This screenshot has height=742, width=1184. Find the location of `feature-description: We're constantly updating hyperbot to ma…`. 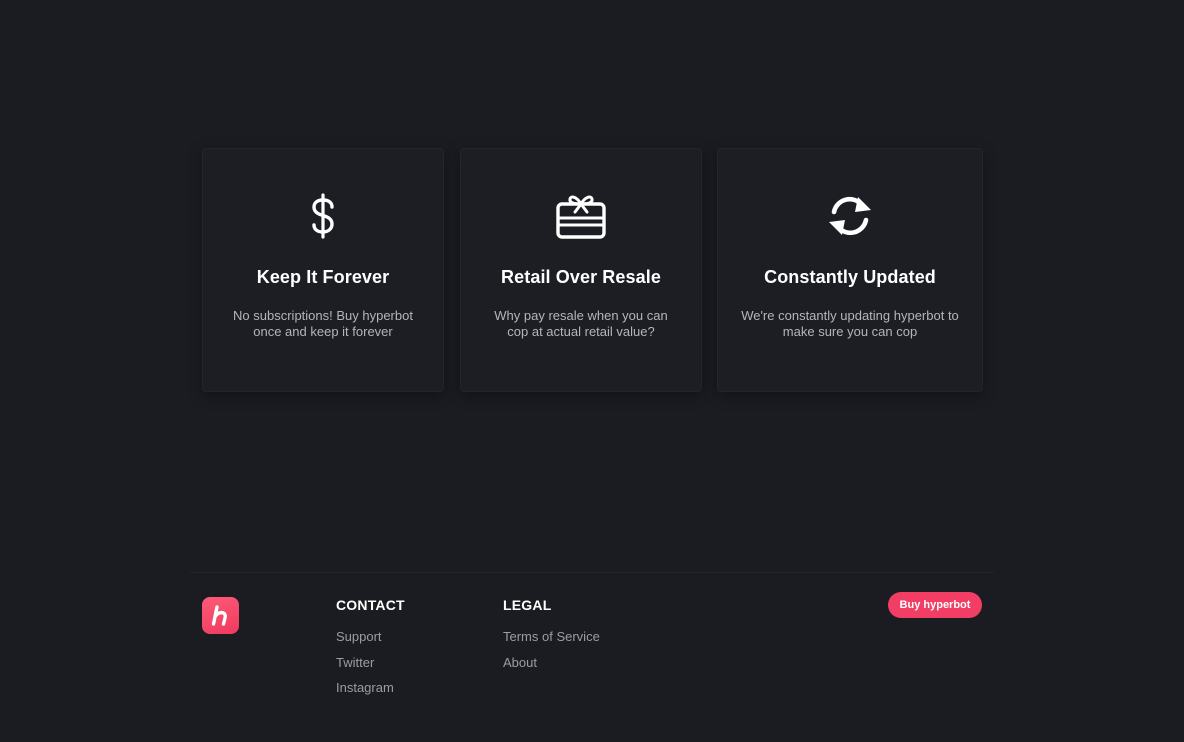

feature-description: We're constantly updating hyperbot to ma… is located at coordinates (850, 323).